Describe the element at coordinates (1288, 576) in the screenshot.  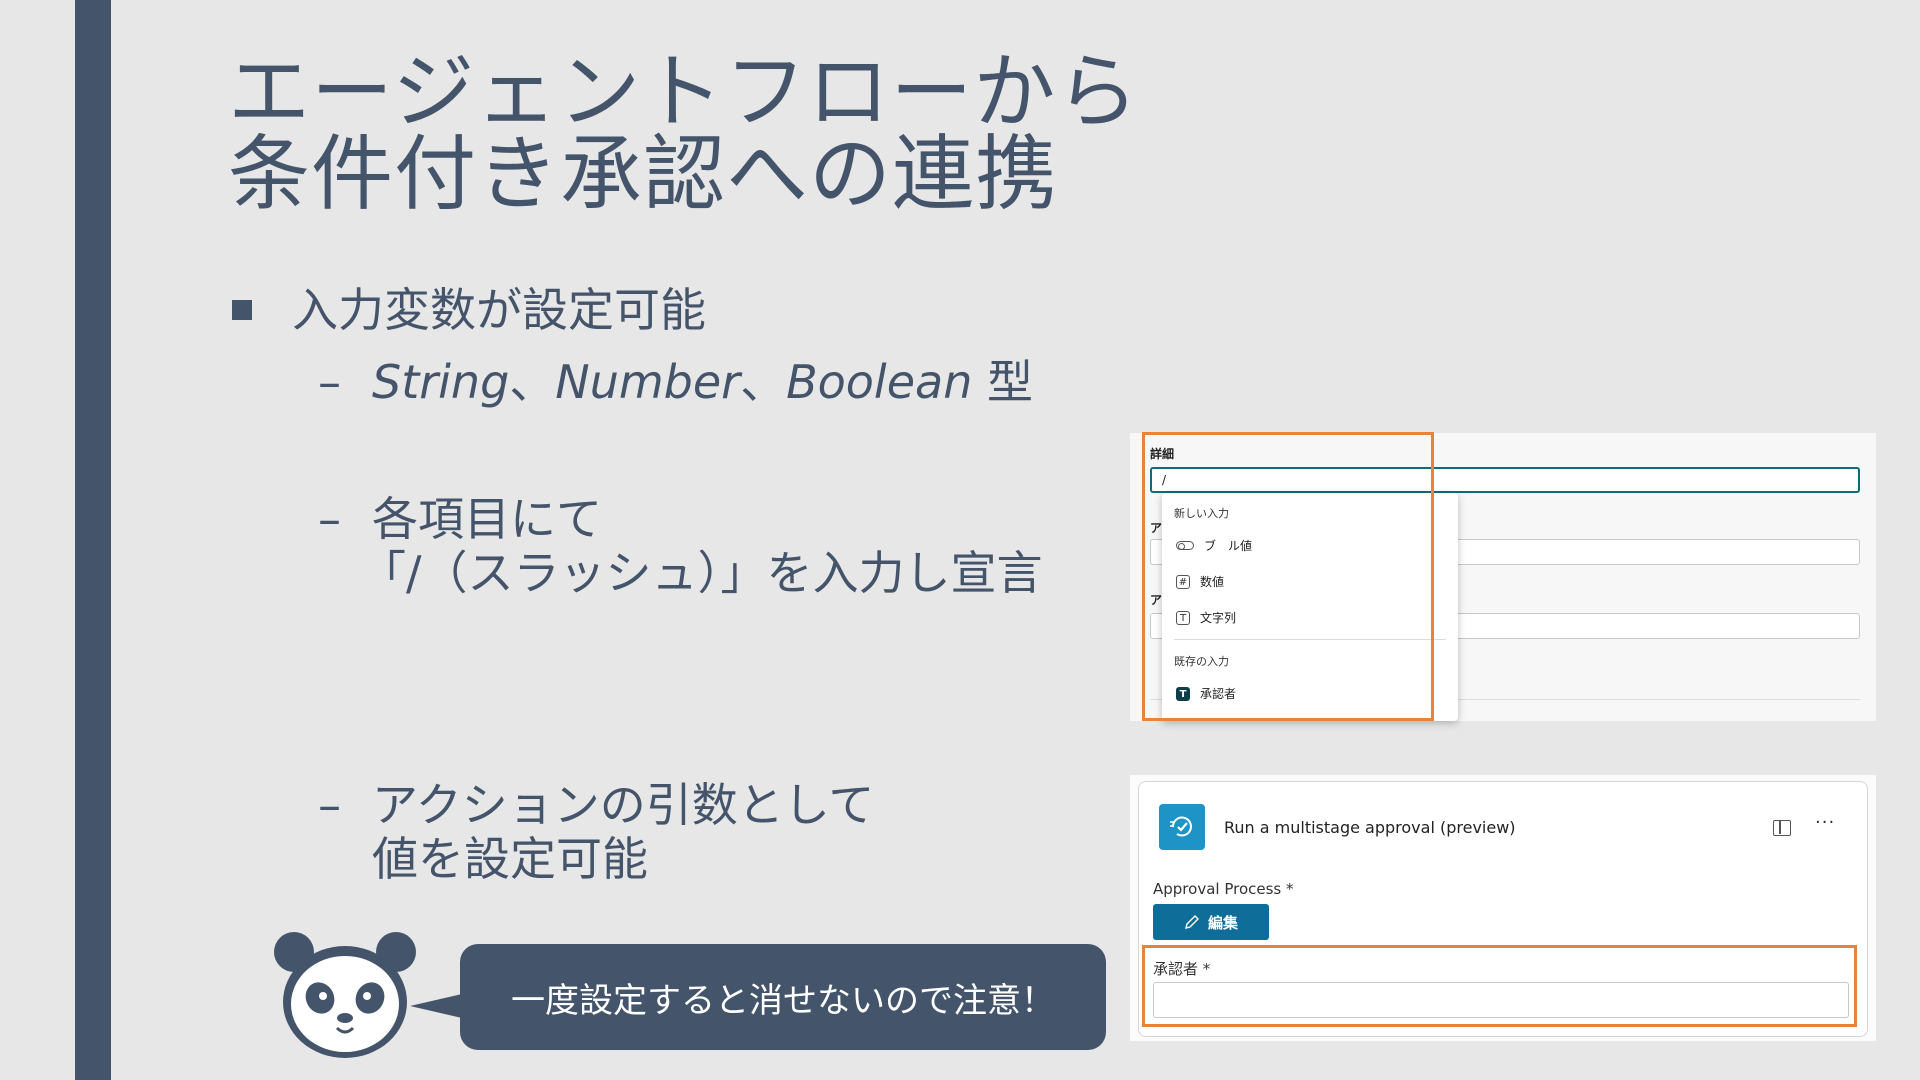
I see `highlight-box-dropdown` at that location.